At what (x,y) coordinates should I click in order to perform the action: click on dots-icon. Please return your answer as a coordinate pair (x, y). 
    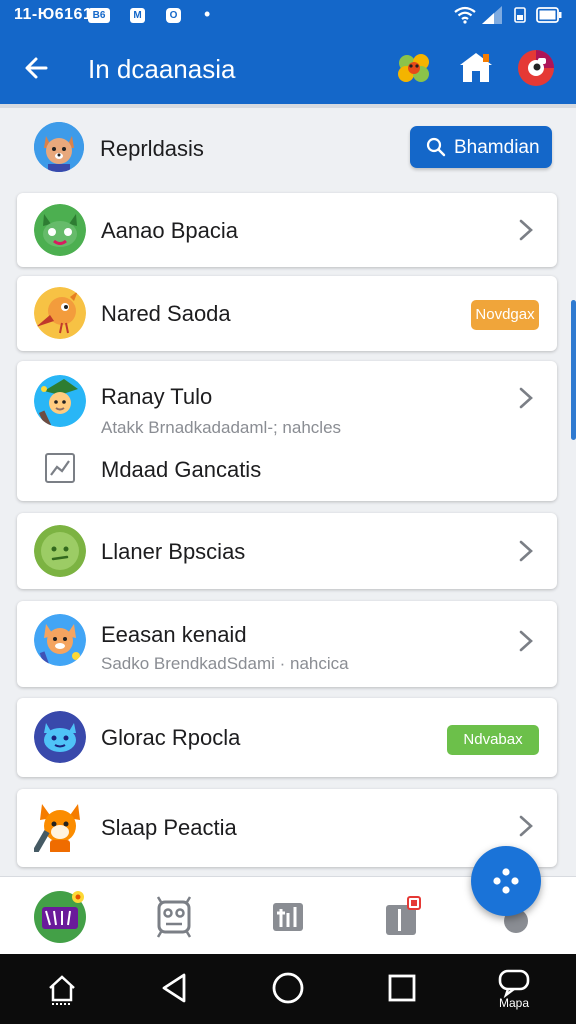
    Looking at the image, I should click on (506, 881).